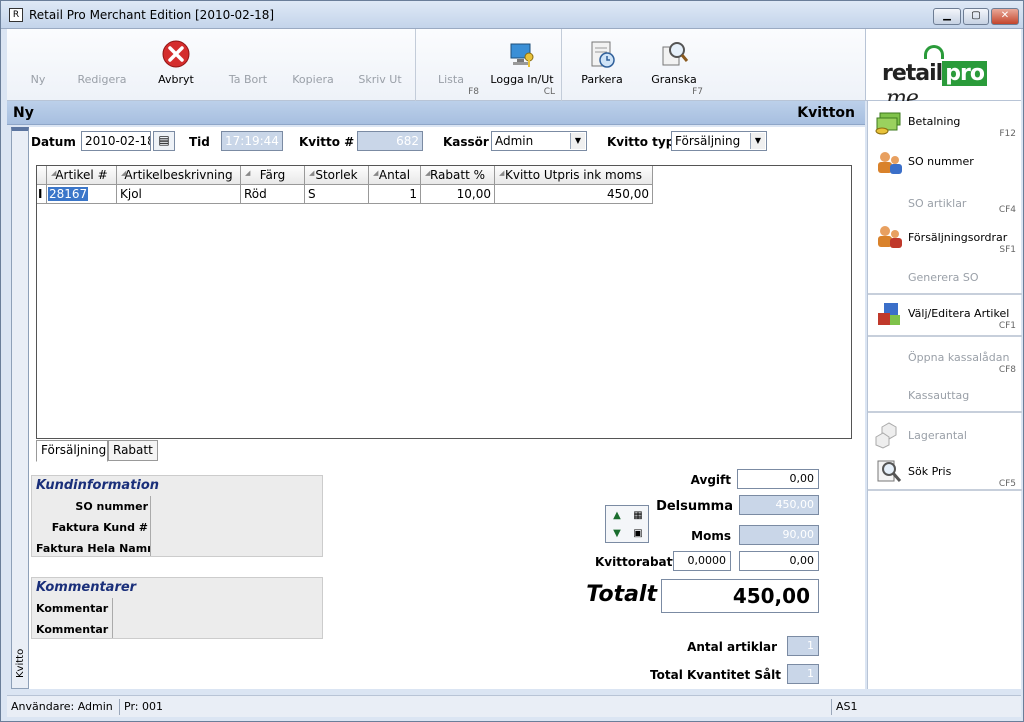 The image size is (1024, 722). Describe the element at coordinates (617, 515) in the screenshot. I see `arrow-up-icon: ▲` at that location.